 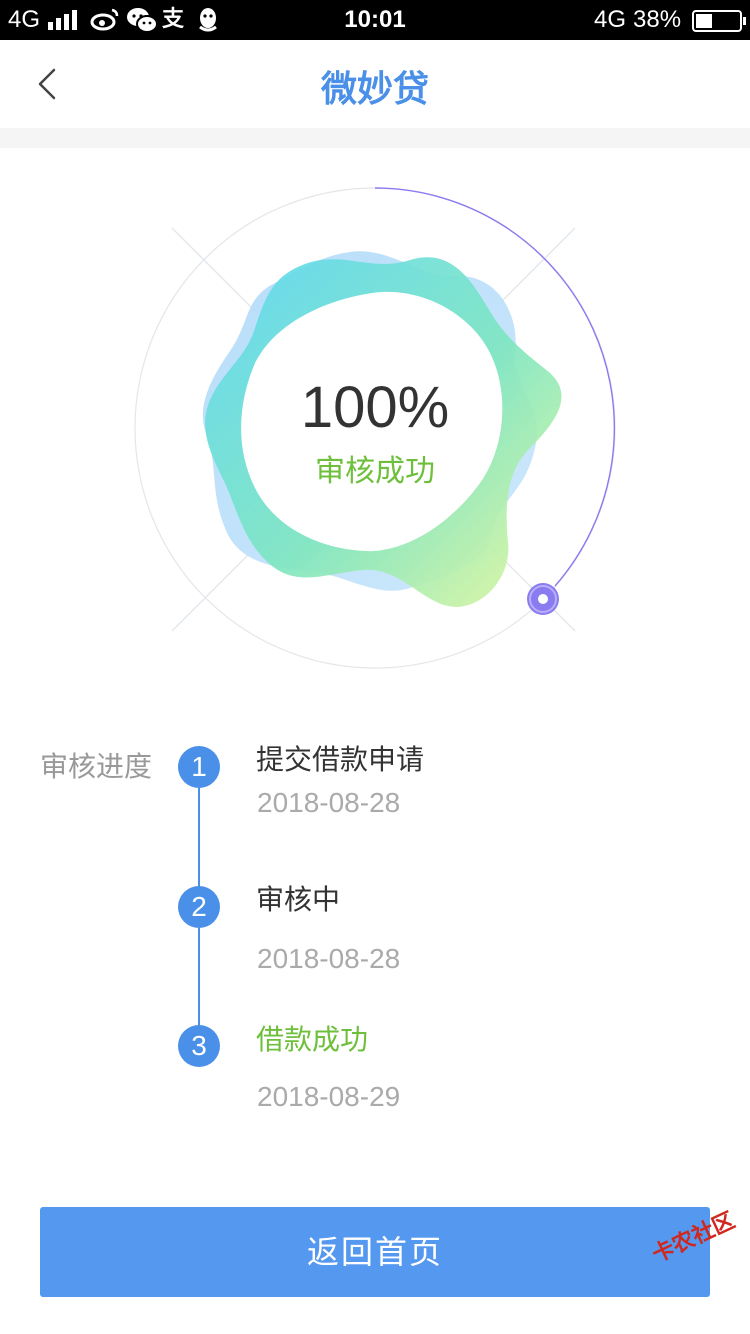 I want to click on status-bar: 4G 支 10:01 4G 38%, so click(x=375, y=20).